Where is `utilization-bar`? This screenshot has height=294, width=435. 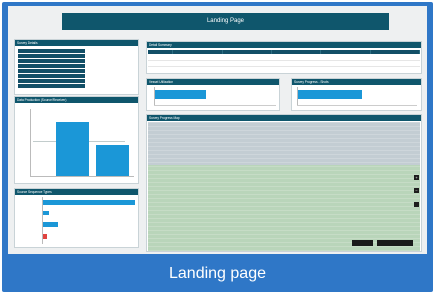
utilization-bar is located at coordinates (180, 94).